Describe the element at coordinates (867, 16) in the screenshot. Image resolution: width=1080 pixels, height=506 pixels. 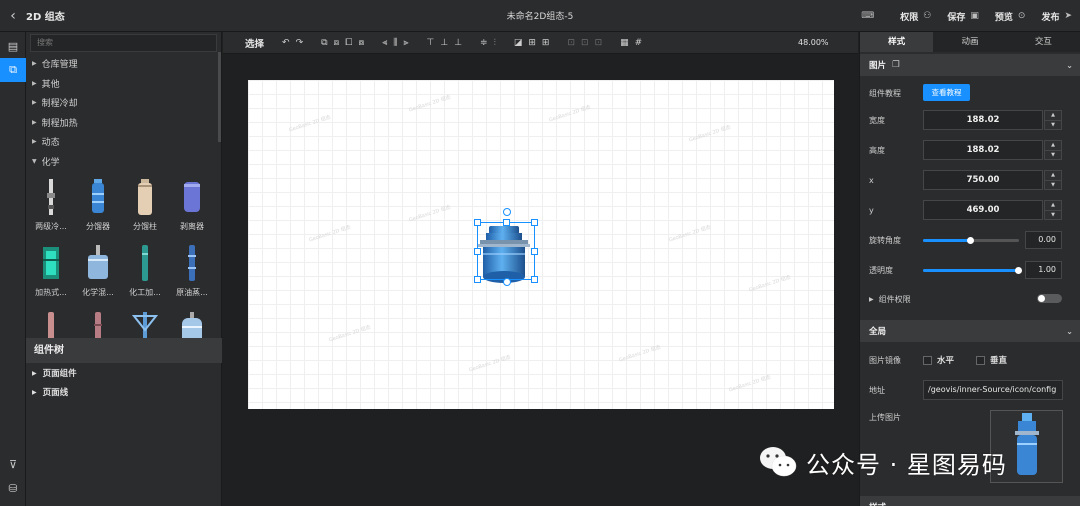
I see `keyboard-icon: ⌨` at that location.